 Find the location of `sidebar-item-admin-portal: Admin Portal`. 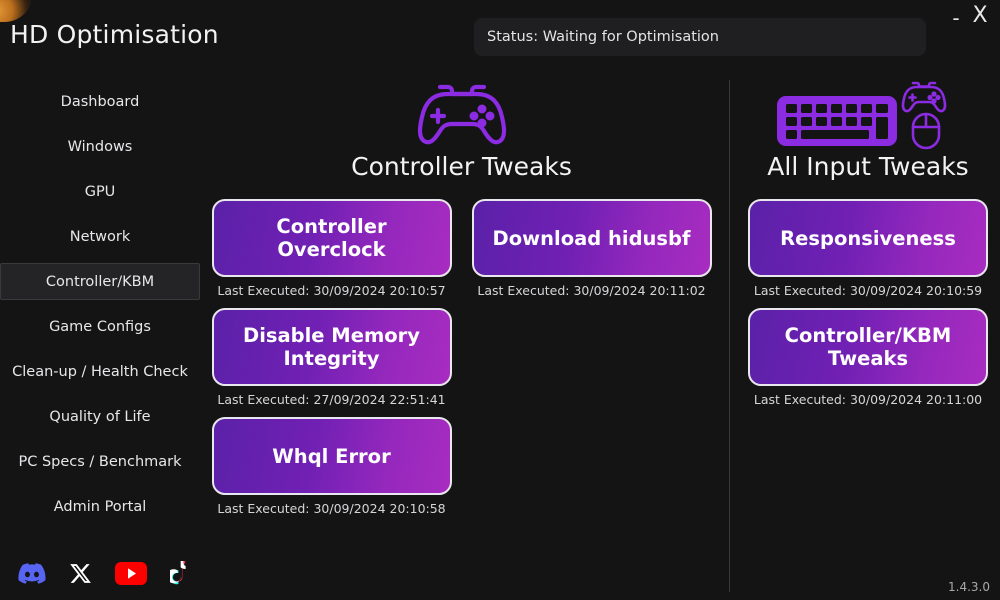

sidebar-item-admin-portal: Admin Portal is located at coordinates (100, 506).